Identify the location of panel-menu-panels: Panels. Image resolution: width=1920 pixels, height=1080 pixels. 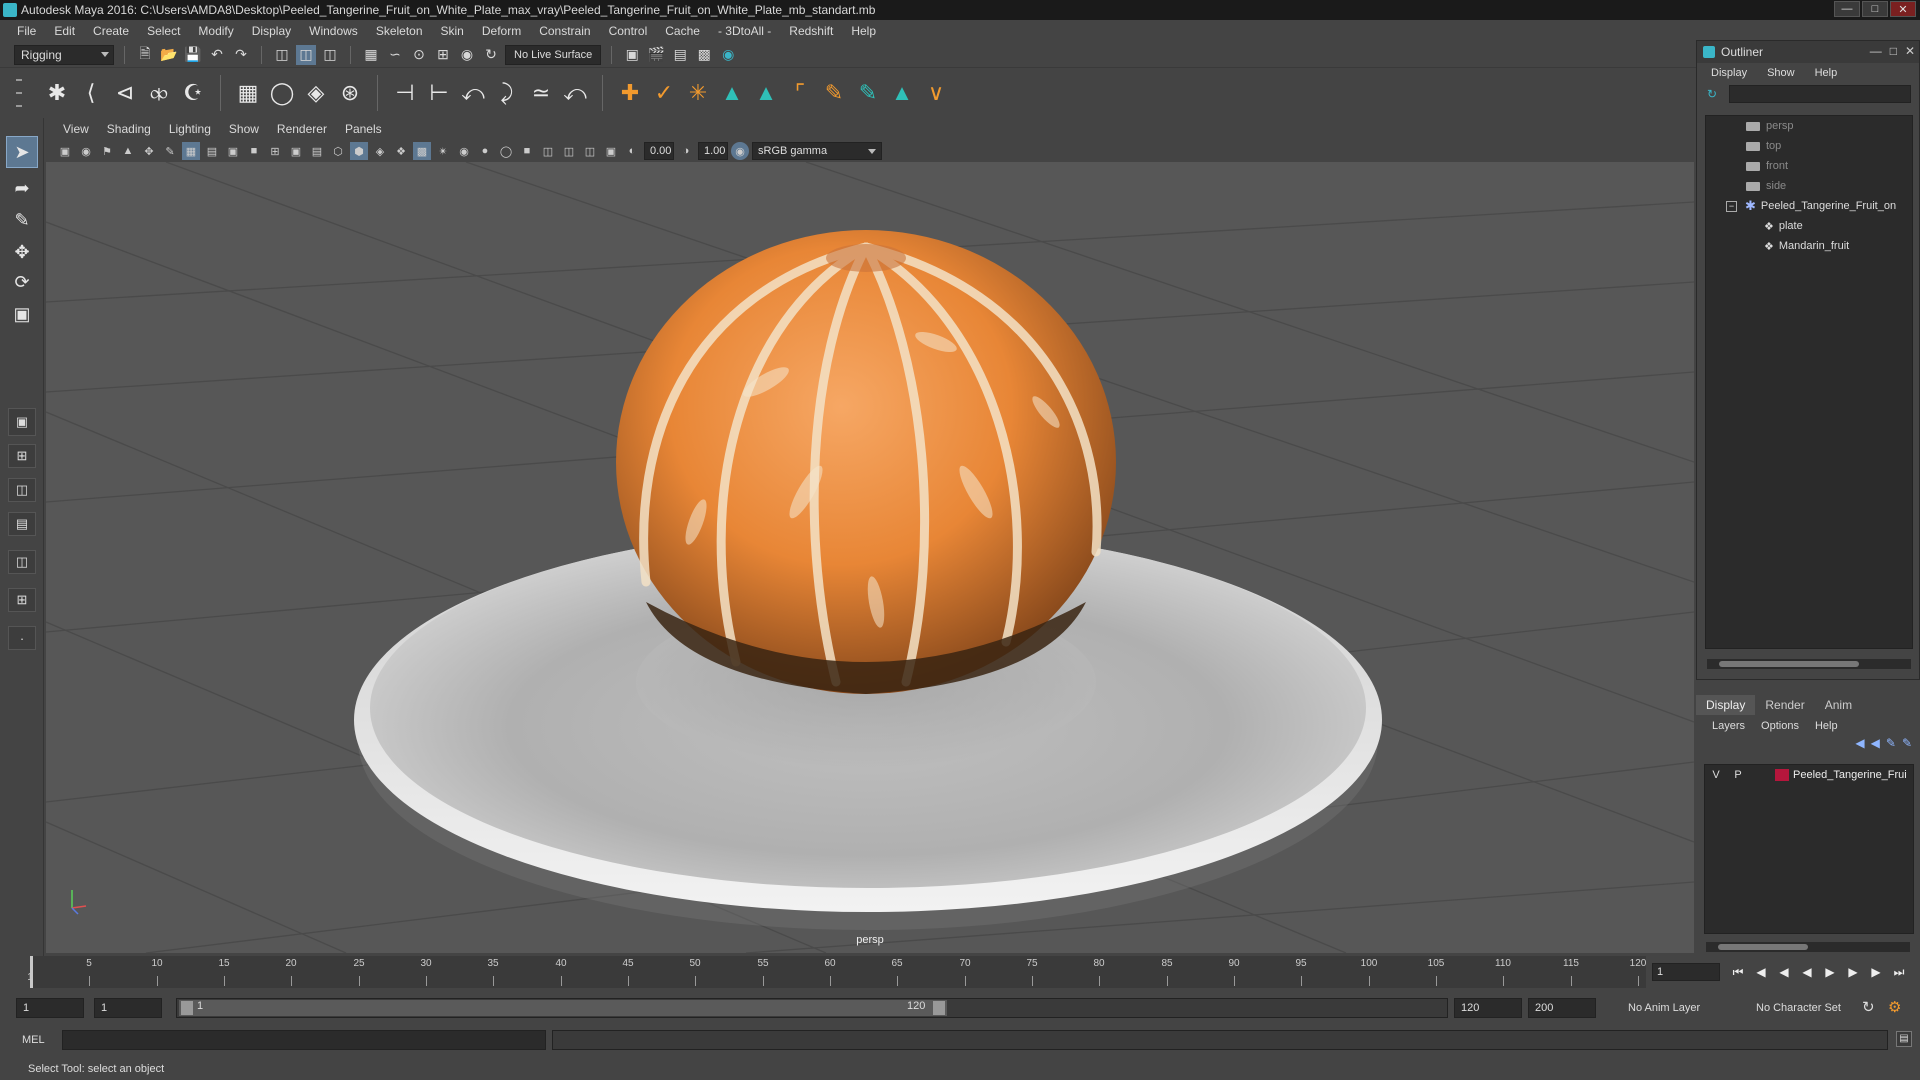
(363, 129).